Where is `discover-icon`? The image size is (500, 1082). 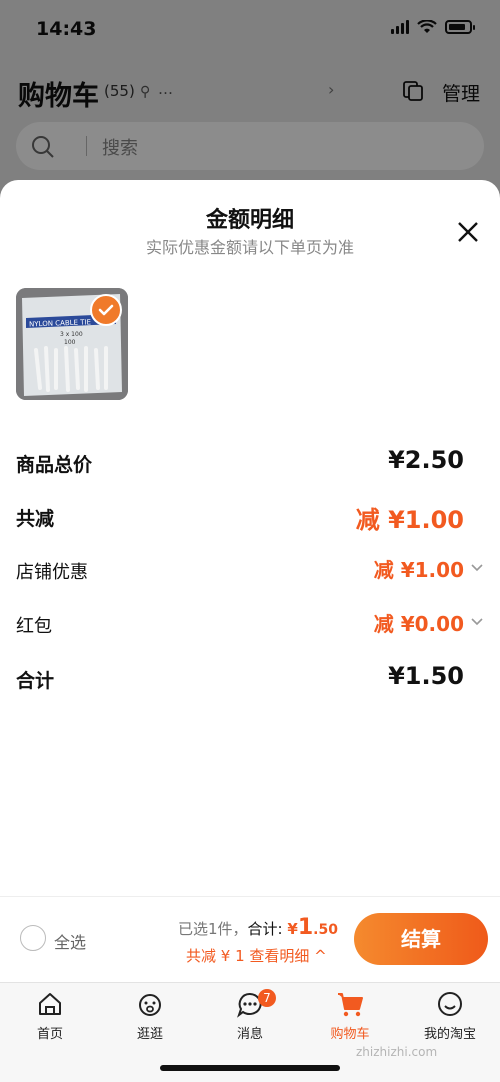
discover-icon is located at coordinates (150, 1005).